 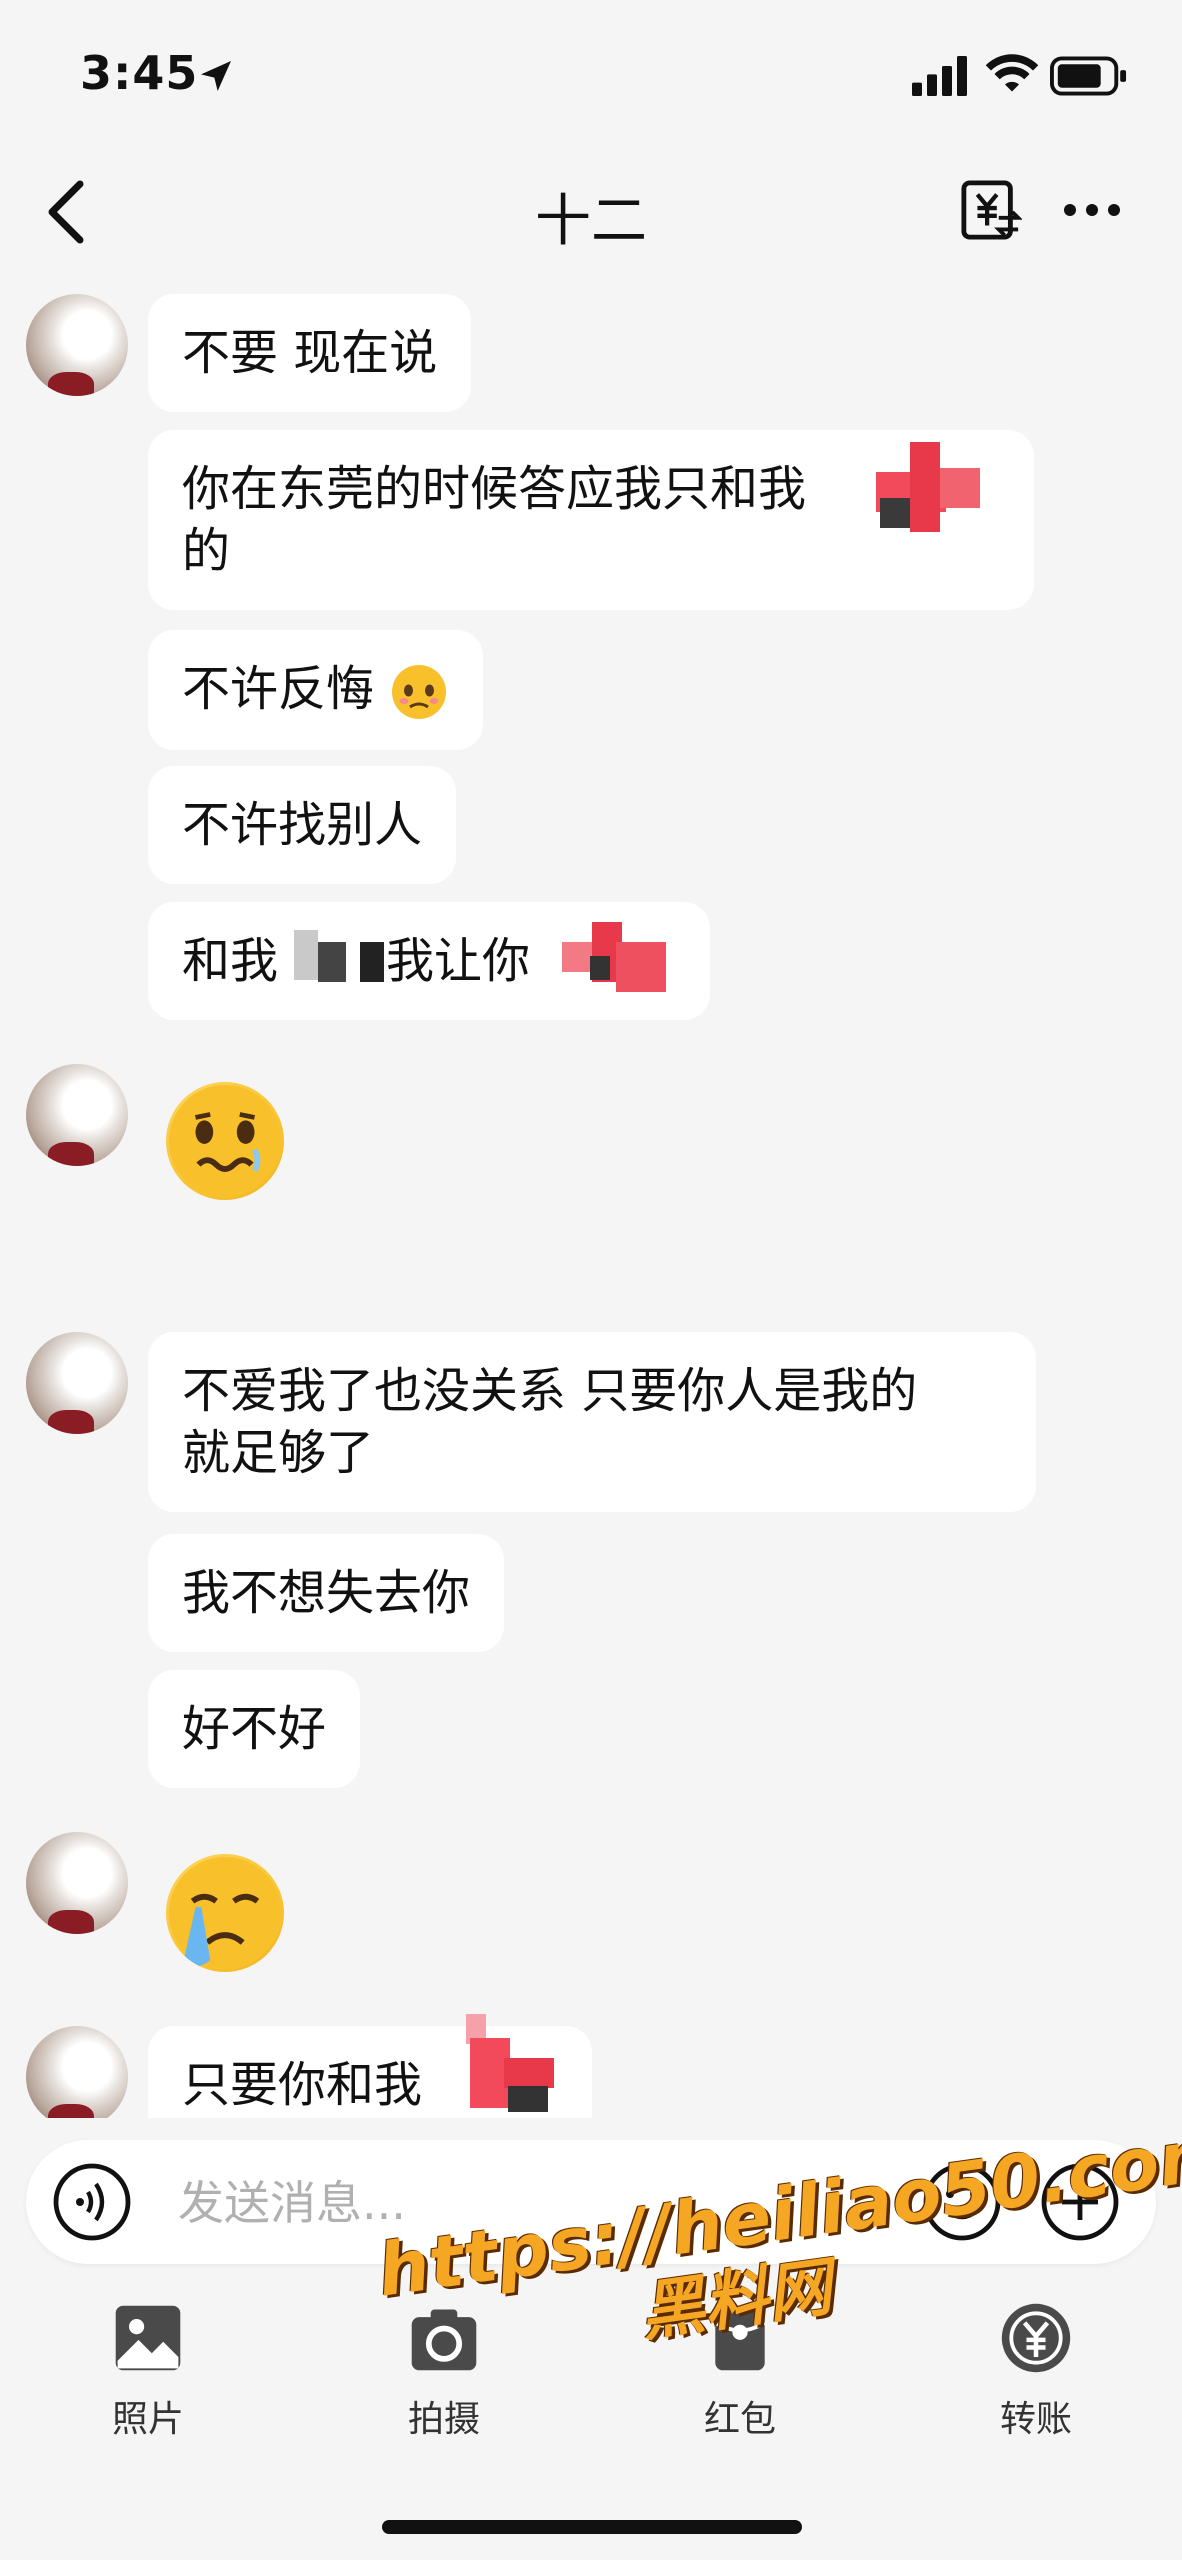 What do you see at coordinates (991, 210) in the screenshot?
I see `yuan-transfer-icon` at bounding box center [991, 210].